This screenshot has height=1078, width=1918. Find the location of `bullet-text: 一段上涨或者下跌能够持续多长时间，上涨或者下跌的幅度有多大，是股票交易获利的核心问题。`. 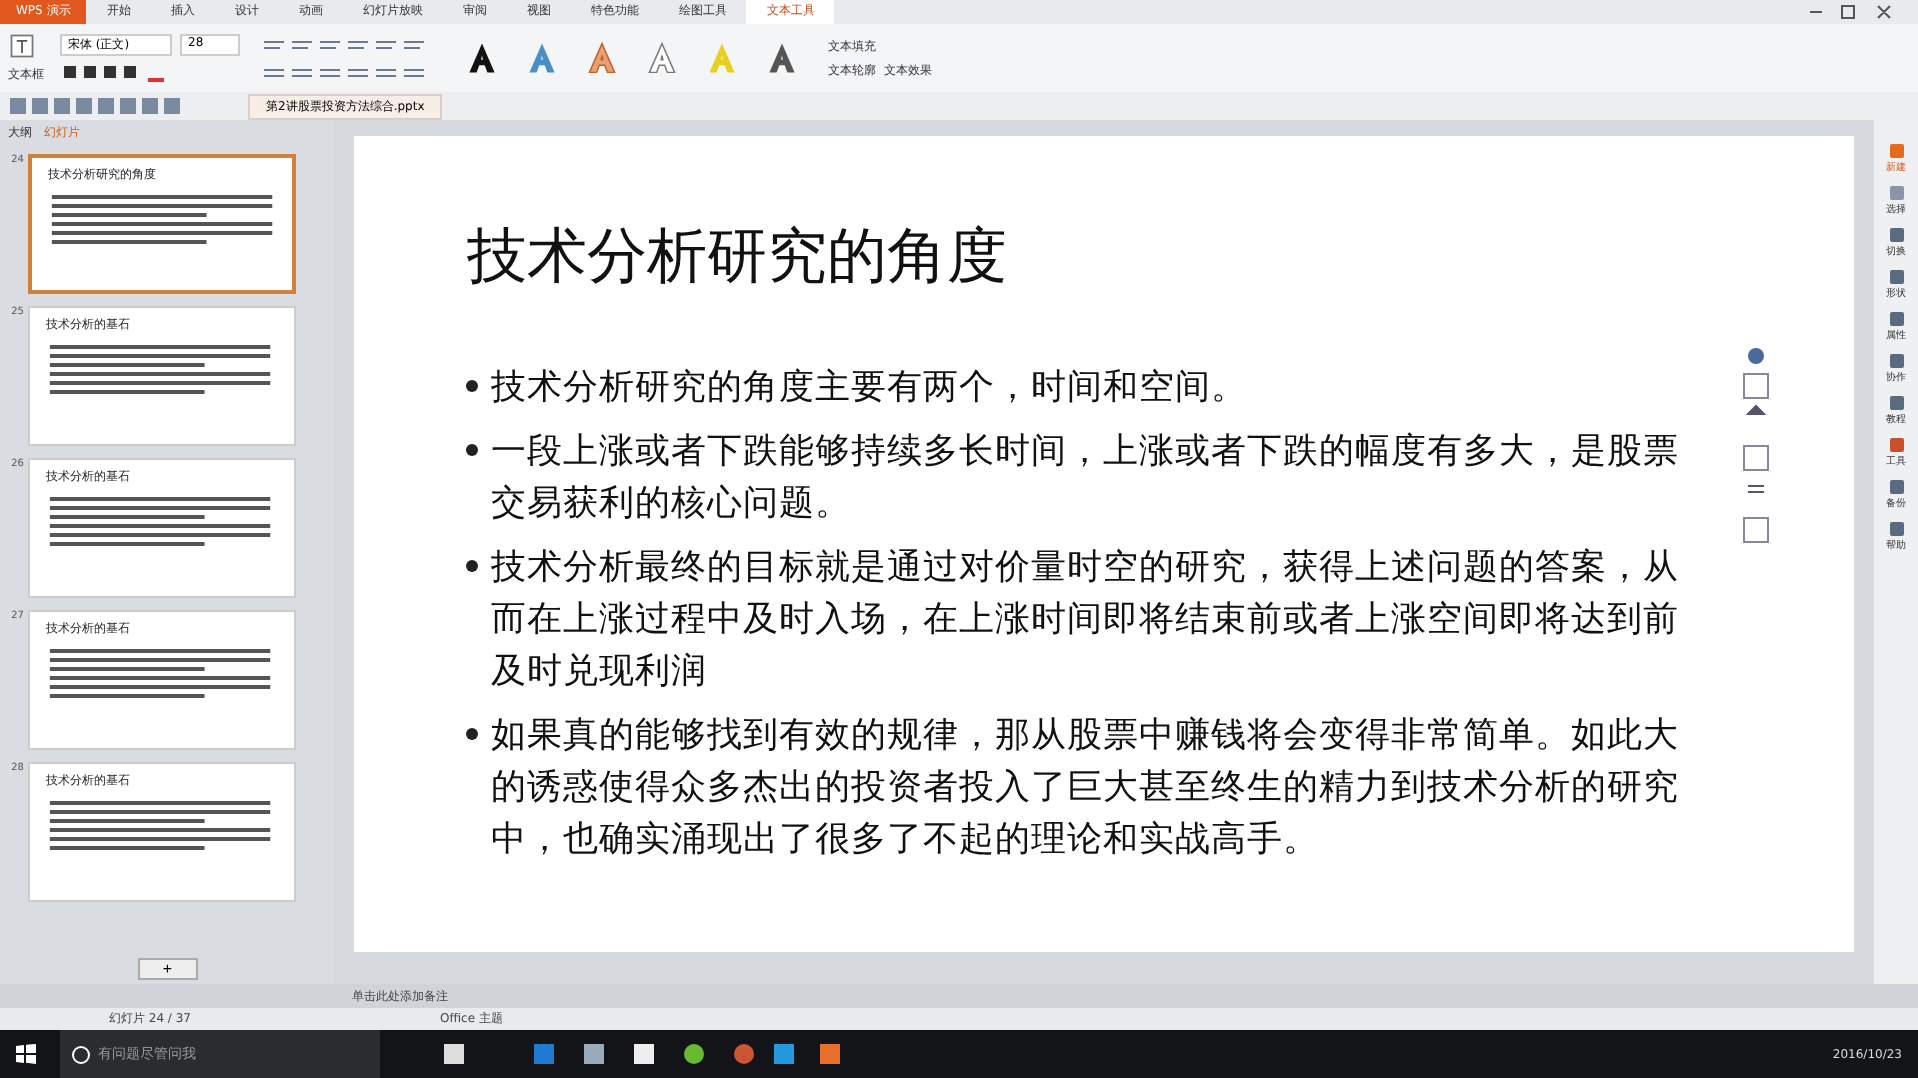

bullet-text: 一段上涨或者下跌能够持续多长时间，上涨或者下跌的幅度有多大，是股票交易获利的核心问题。 is located at coordinates (1085, 479).